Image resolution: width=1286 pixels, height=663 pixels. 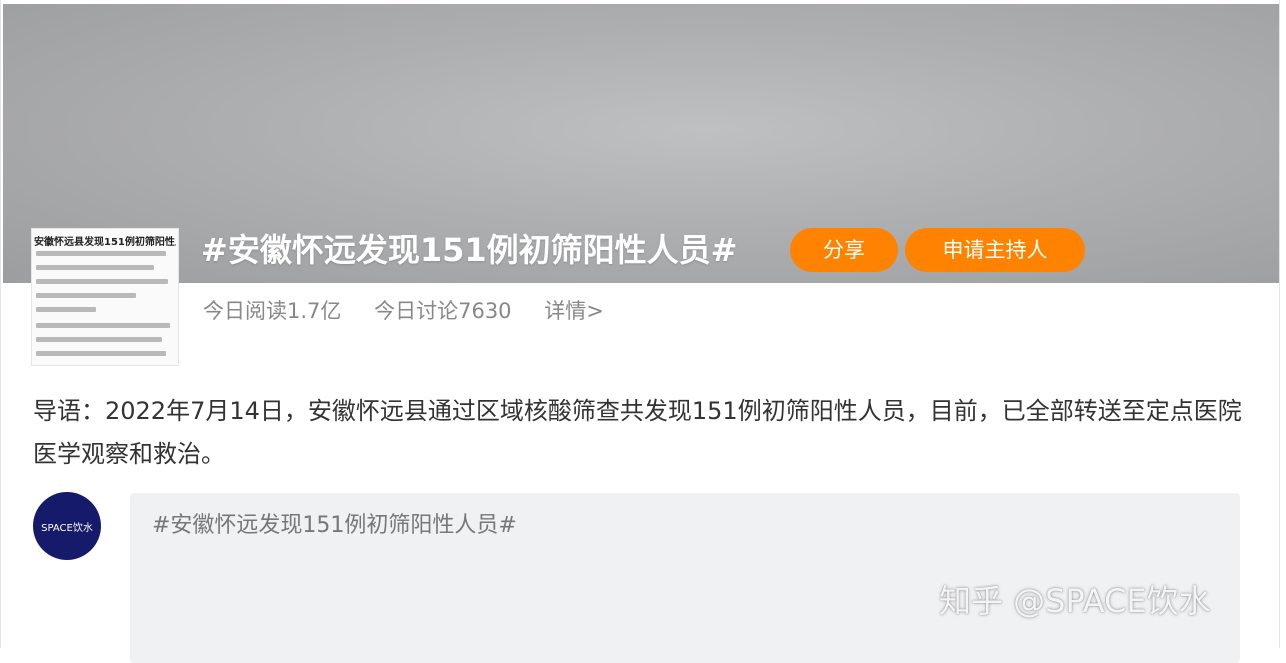 What do you see at coordinates (334, 523) in the screenshot?
I see `post-topic-text: #安徽怀远发现151例初筛阳性人员#` at bounding box center [334, 523].